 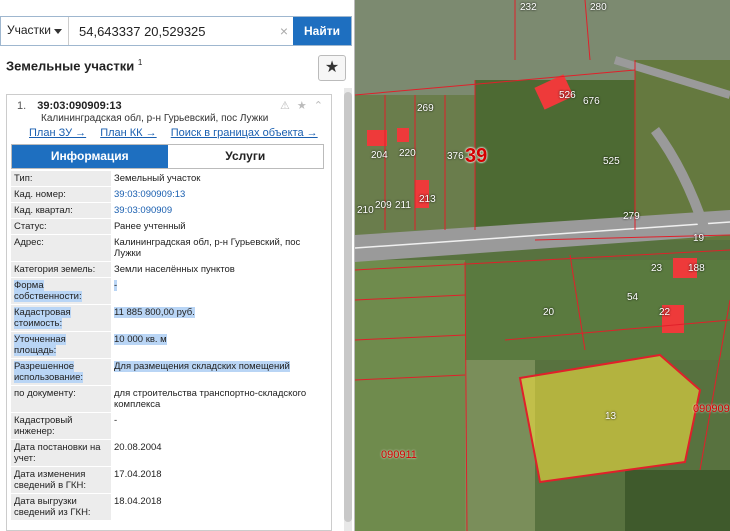 What do you see at coordinates (711, 409) in the screenshot?
I see `quarter-code-label: 090909` at bounding box center [711, 409].